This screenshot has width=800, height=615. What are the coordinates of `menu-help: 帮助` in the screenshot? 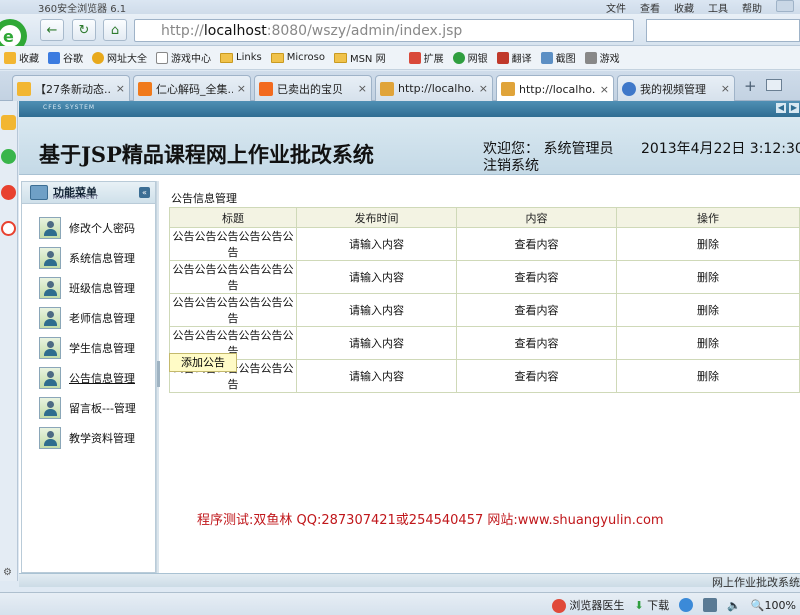 It's located at (752, 7).